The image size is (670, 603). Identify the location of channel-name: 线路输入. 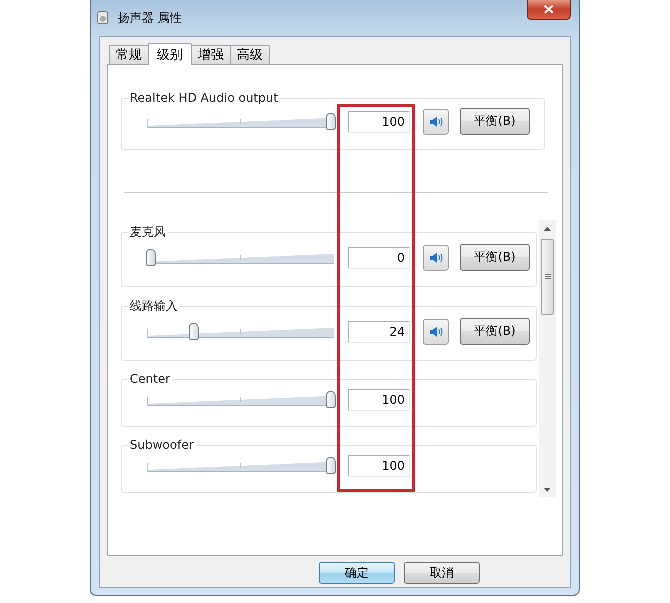
(154, 306).